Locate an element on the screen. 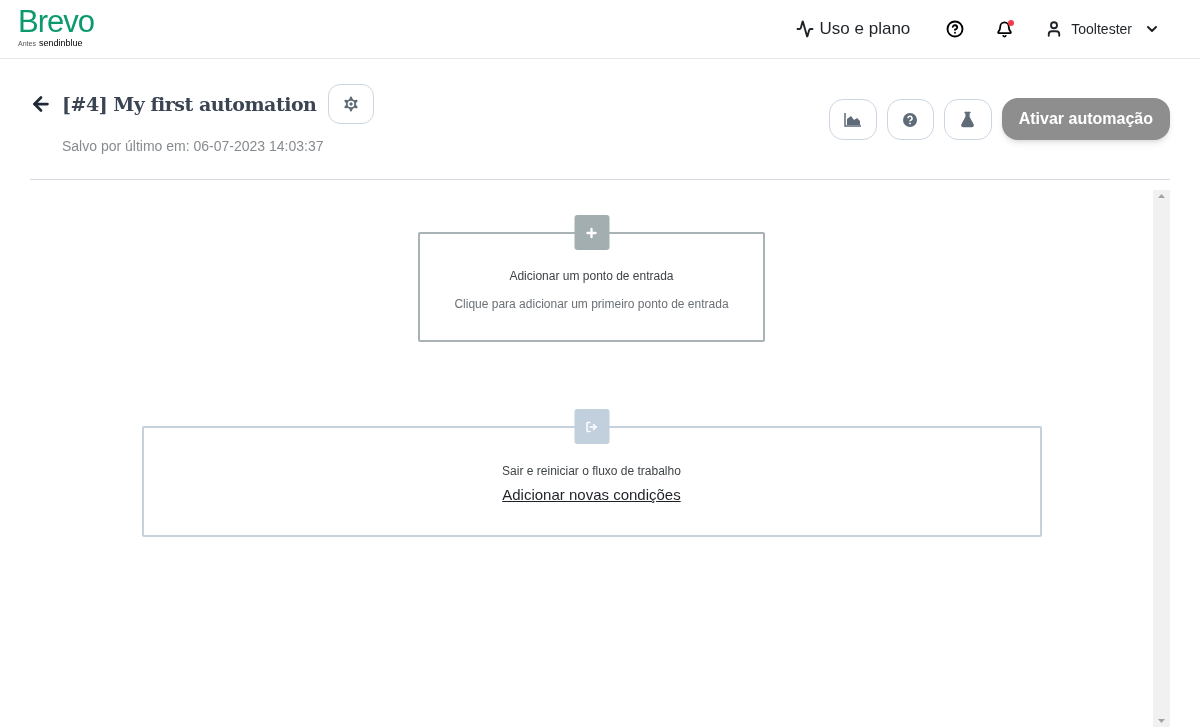  help-button is located at coordinates (910, 119).